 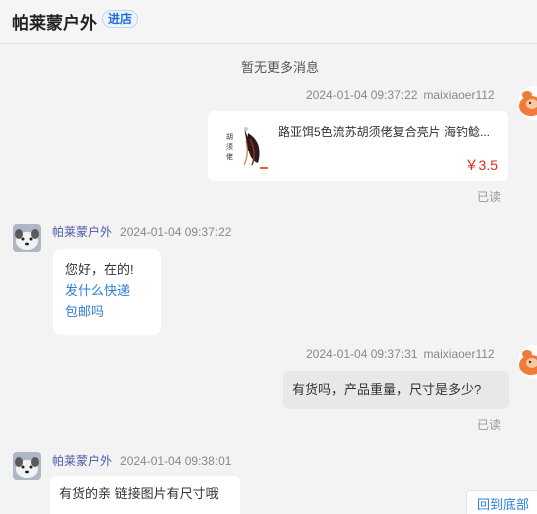 I want to click on message-text: 您好，在的!, so click(x=99, y=269).